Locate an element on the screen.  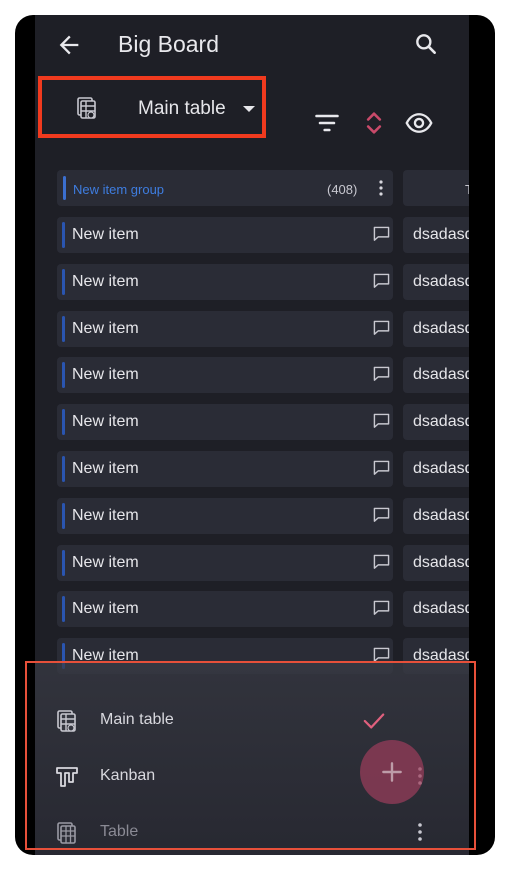
column-header: T is located at coordinates (436, 188).